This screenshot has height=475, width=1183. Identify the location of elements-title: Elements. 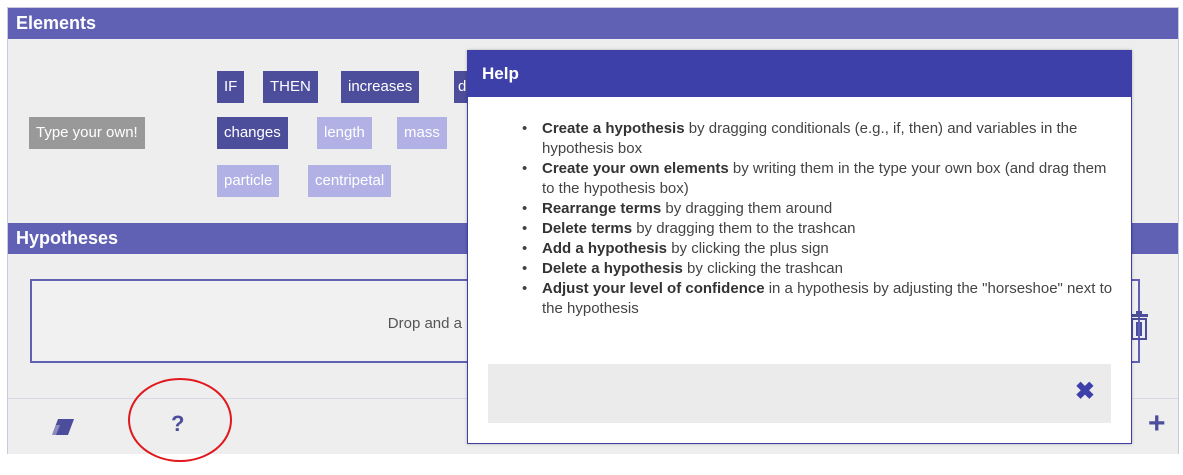
(56, 23).